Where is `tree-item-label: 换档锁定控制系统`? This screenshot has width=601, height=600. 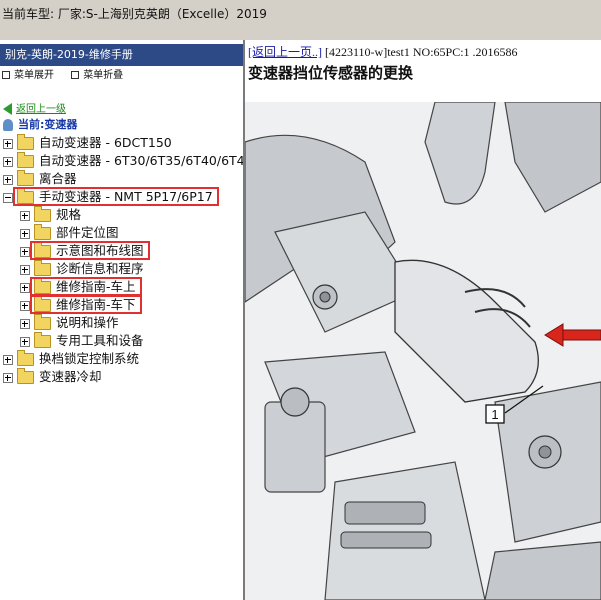
tree-item-label: 换档锁定控制系统 is located at coordinates (89, 358).